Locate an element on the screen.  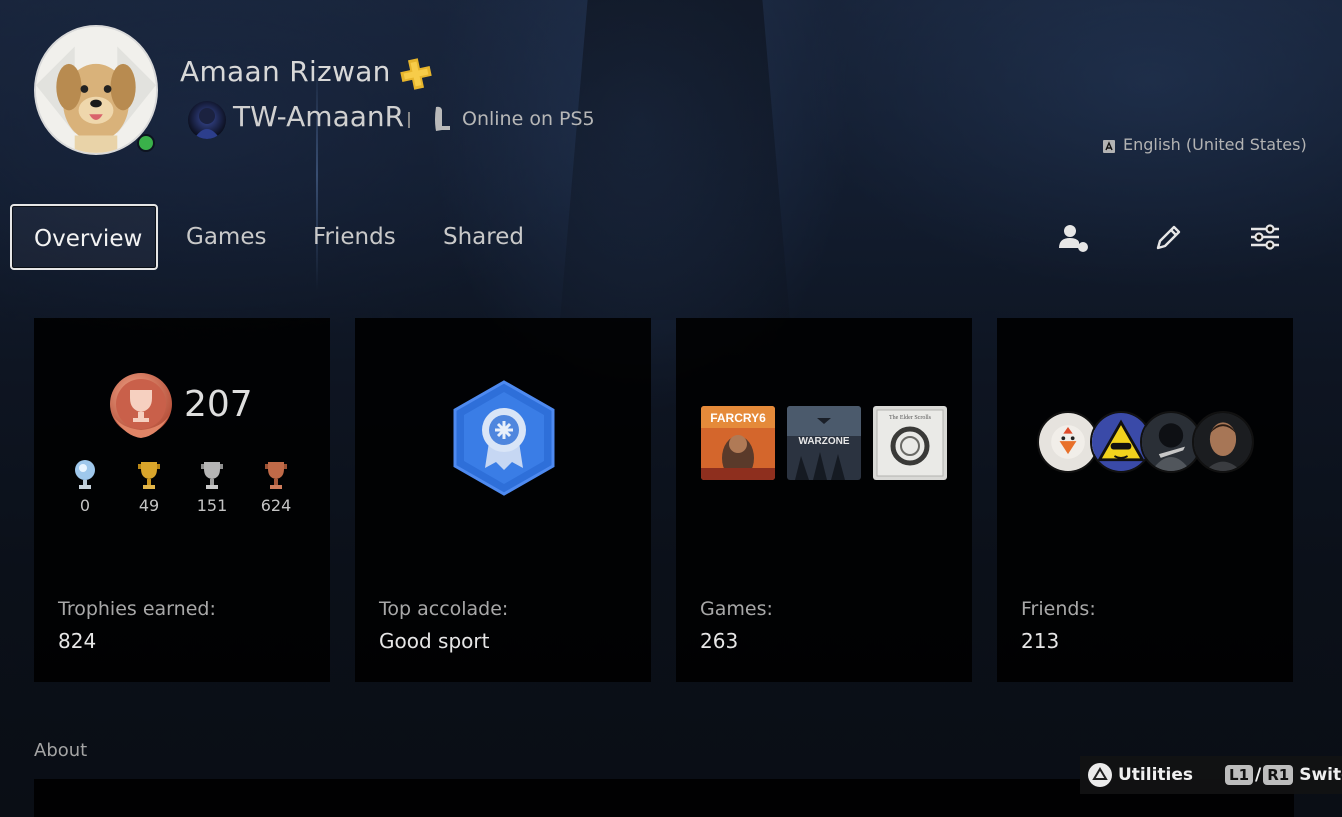
game-thumb-warzone: WARZONE is located at coordinates (824, 443).